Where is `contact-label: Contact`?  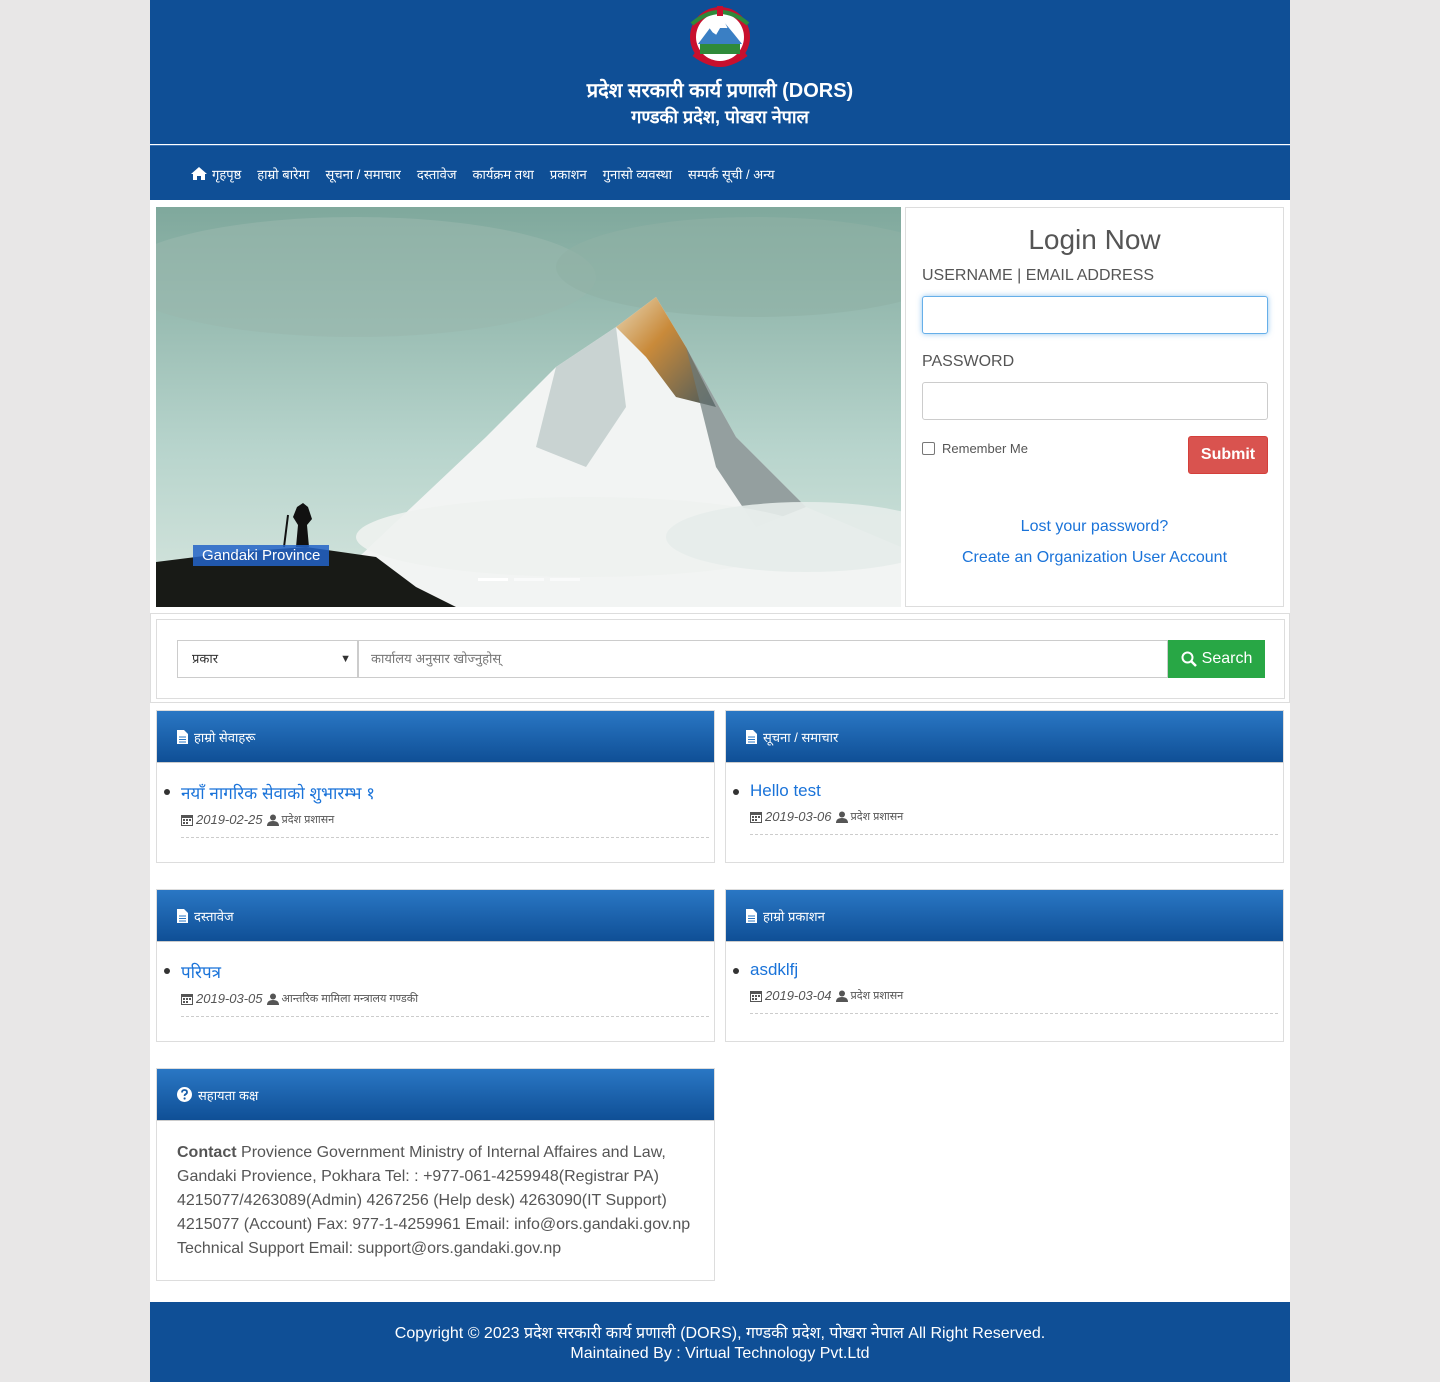 contact-label: Contact is located at coordinates (207, 1152).